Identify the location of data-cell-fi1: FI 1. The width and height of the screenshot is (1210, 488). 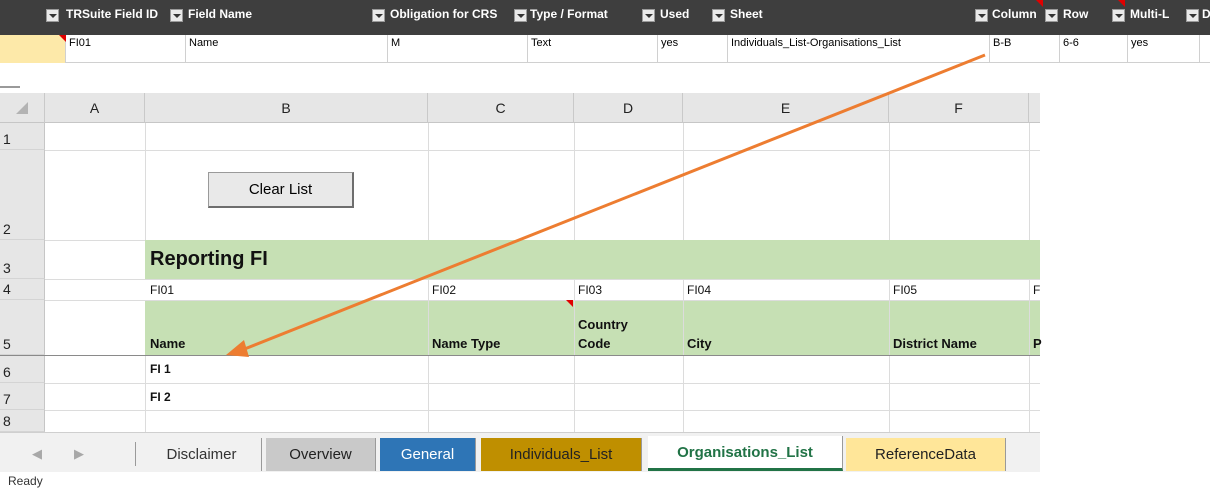
(160, 369).